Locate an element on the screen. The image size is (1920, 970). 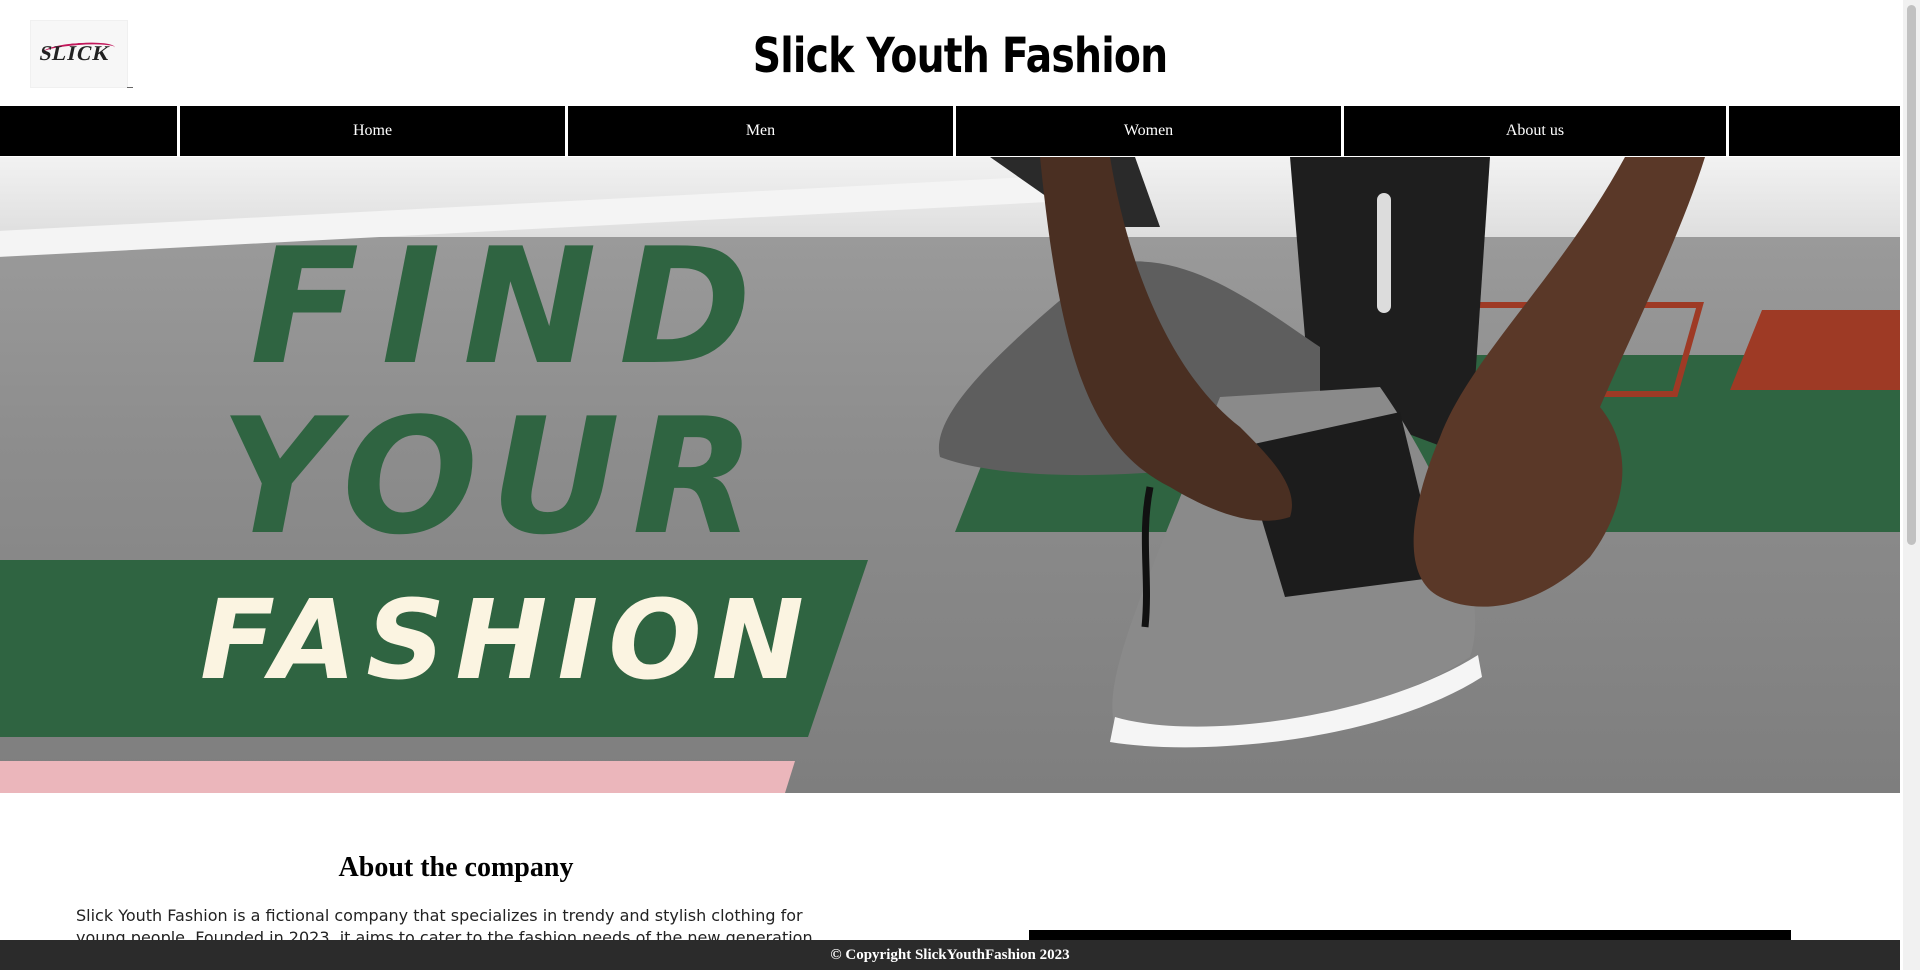
scrollbar-thumb is located at coordinates (1911, 275).